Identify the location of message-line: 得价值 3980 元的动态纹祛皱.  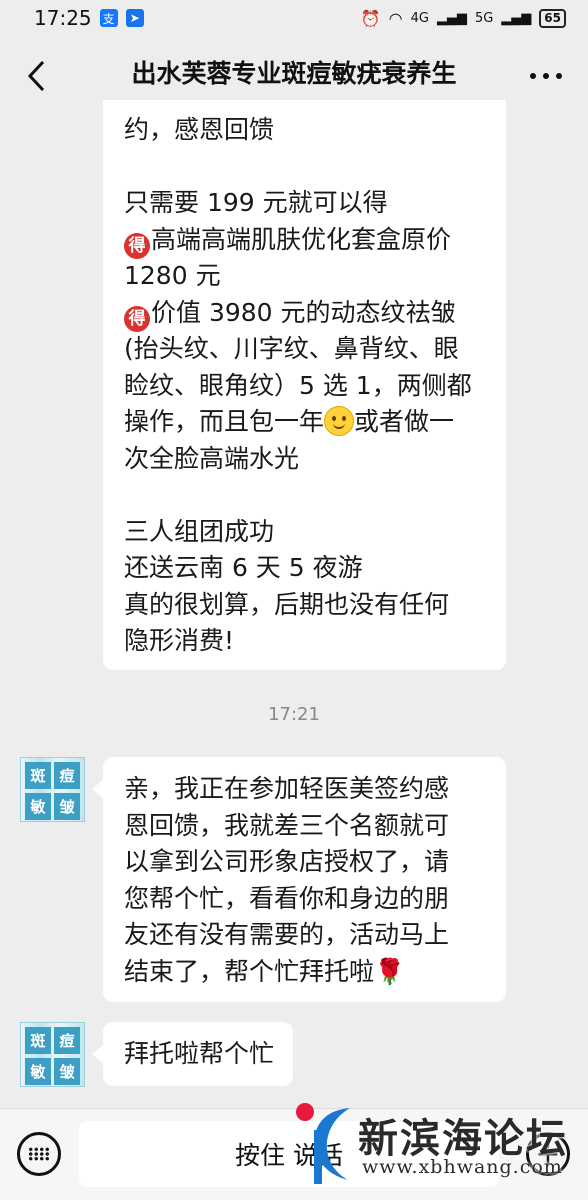
(308, 313).